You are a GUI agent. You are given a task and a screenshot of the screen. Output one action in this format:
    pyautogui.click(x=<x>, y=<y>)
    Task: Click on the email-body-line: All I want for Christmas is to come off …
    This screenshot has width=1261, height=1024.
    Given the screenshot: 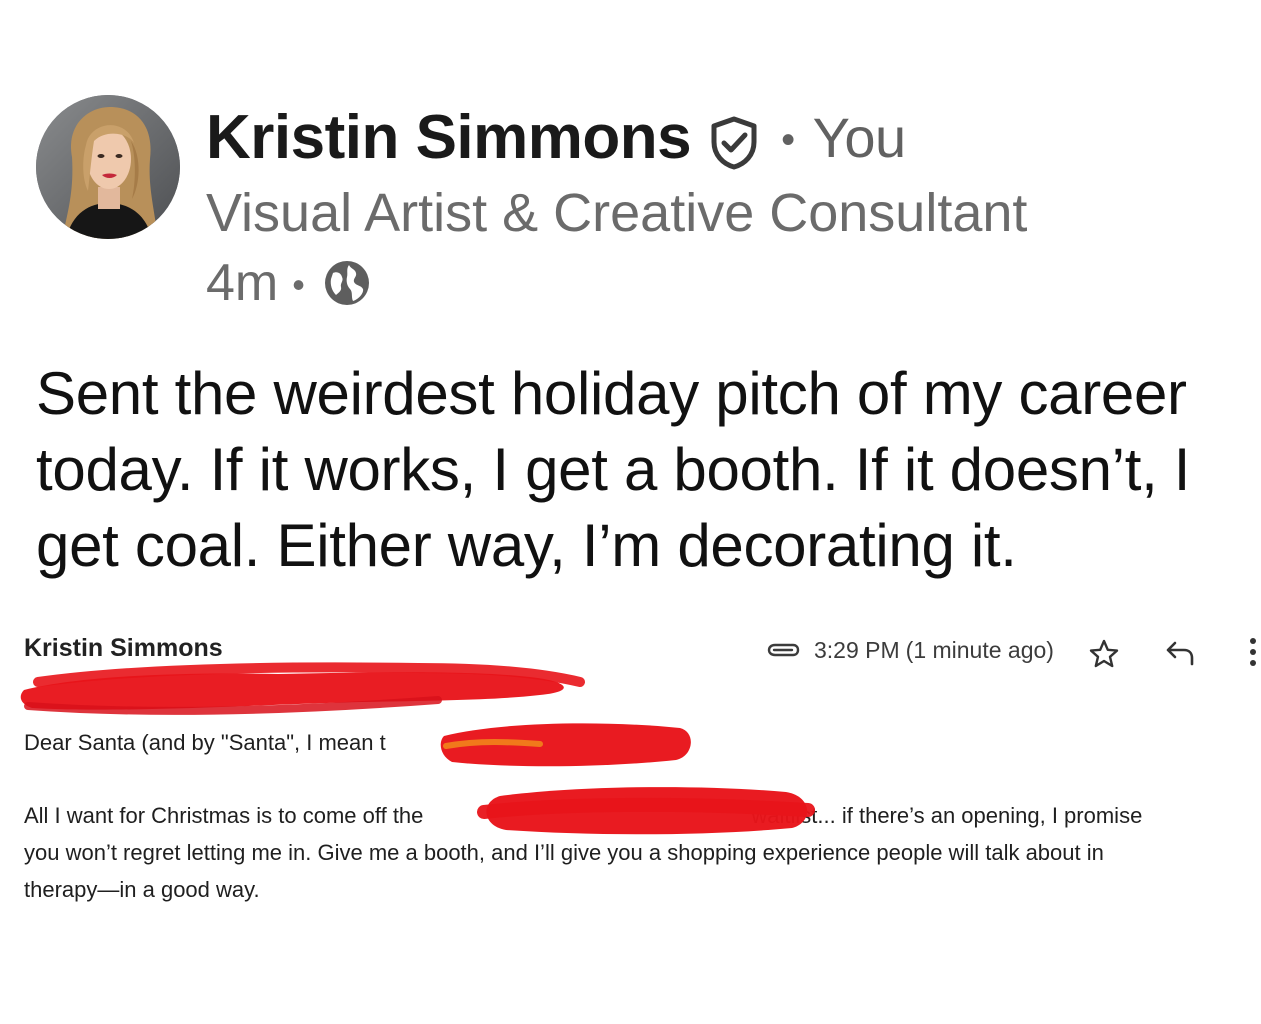 What is the action you would take?
    pyautogui.click(x=639, y=816)
    